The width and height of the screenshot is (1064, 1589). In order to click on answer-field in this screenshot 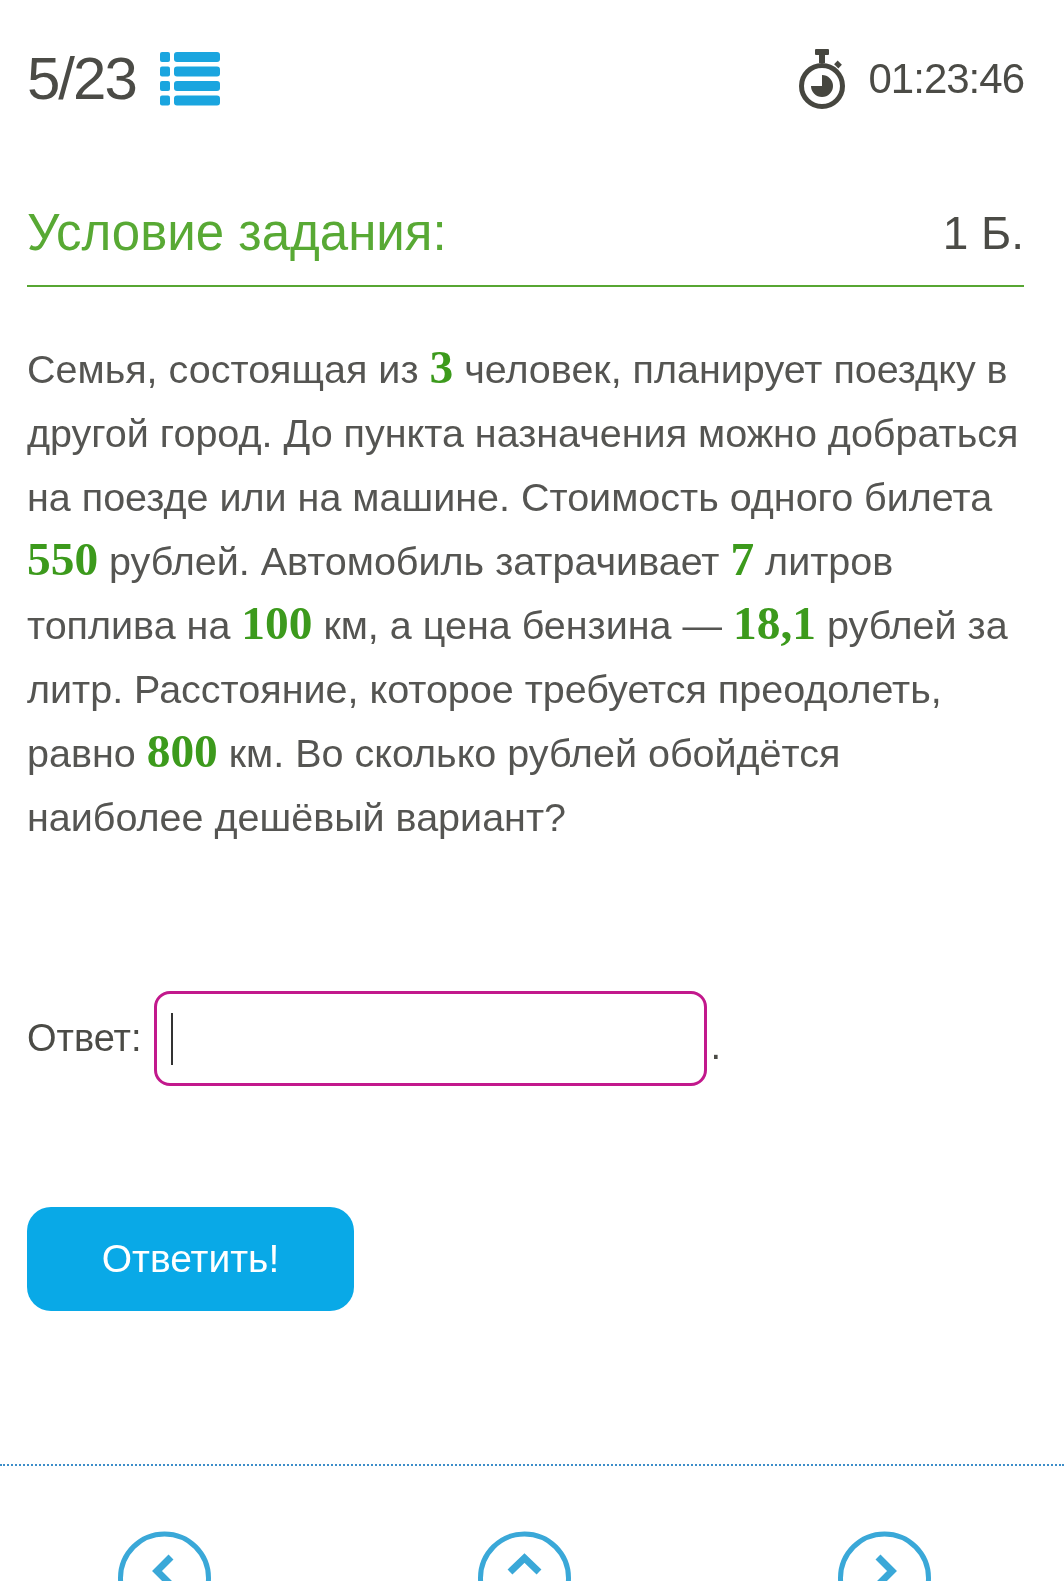, I will do `click(430, 1038)`.